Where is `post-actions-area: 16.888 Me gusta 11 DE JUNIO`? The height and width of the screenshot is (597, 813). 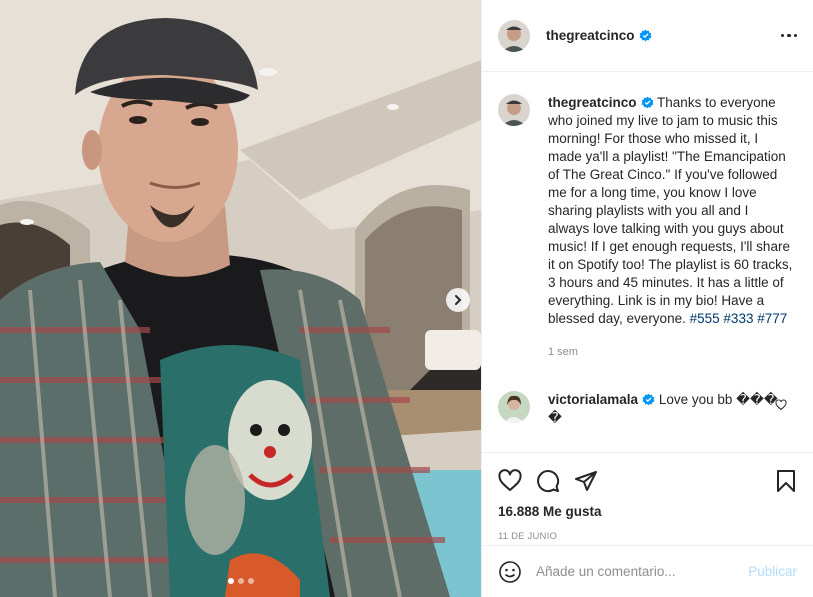 post-actions-area: 16.888 Me gusta 11 DE JUNIO is located at coordinates (647, 497).